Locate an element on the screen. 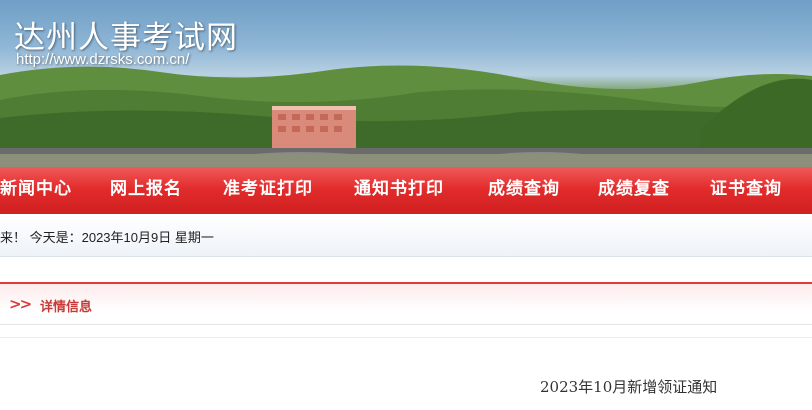  date-bar: 来！ 今天是：2023年10月9日 星期一 is located at coordinates (406, 235).